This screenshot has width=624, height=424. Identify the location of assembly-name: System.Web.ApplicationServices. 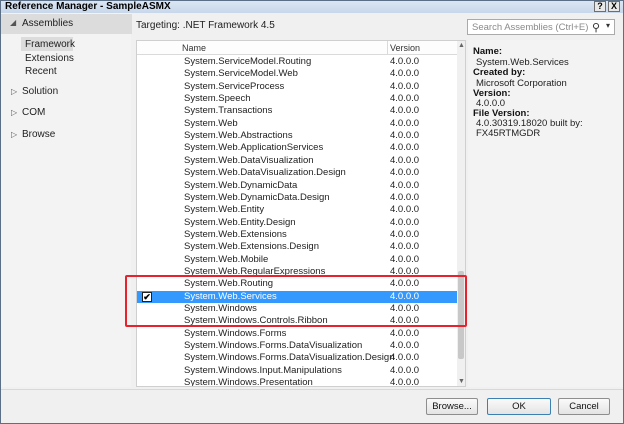
(254, 148).